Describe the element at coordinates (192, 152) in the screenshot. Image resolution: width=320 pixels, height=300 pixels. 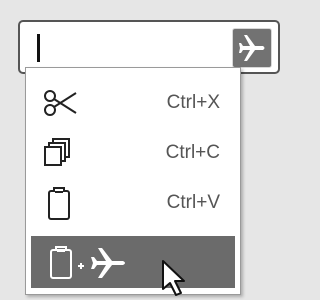
I see `shortcut-label: Ctrl+C` at that location.